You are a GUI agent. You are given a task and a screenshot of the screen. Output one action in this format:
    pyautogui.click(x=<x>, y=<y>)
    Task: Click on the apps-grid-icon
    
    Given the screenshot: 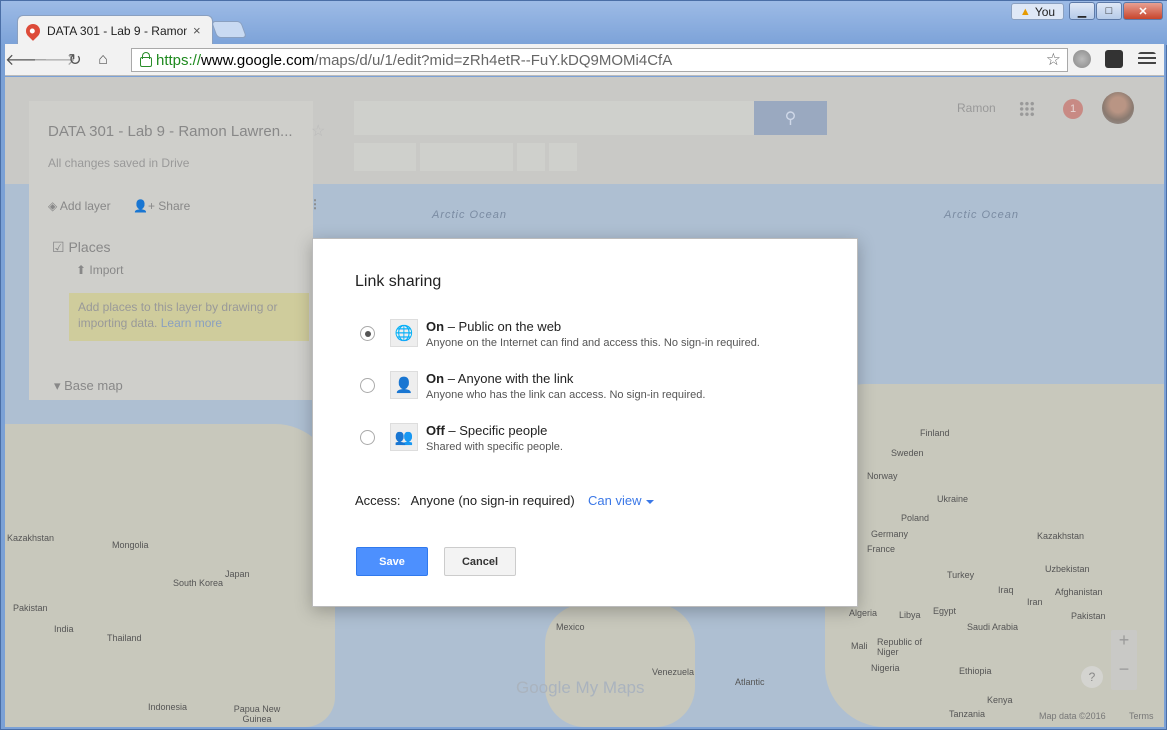 What is the action you would take?
    pyautogui.click(x=1027, y=109)
    